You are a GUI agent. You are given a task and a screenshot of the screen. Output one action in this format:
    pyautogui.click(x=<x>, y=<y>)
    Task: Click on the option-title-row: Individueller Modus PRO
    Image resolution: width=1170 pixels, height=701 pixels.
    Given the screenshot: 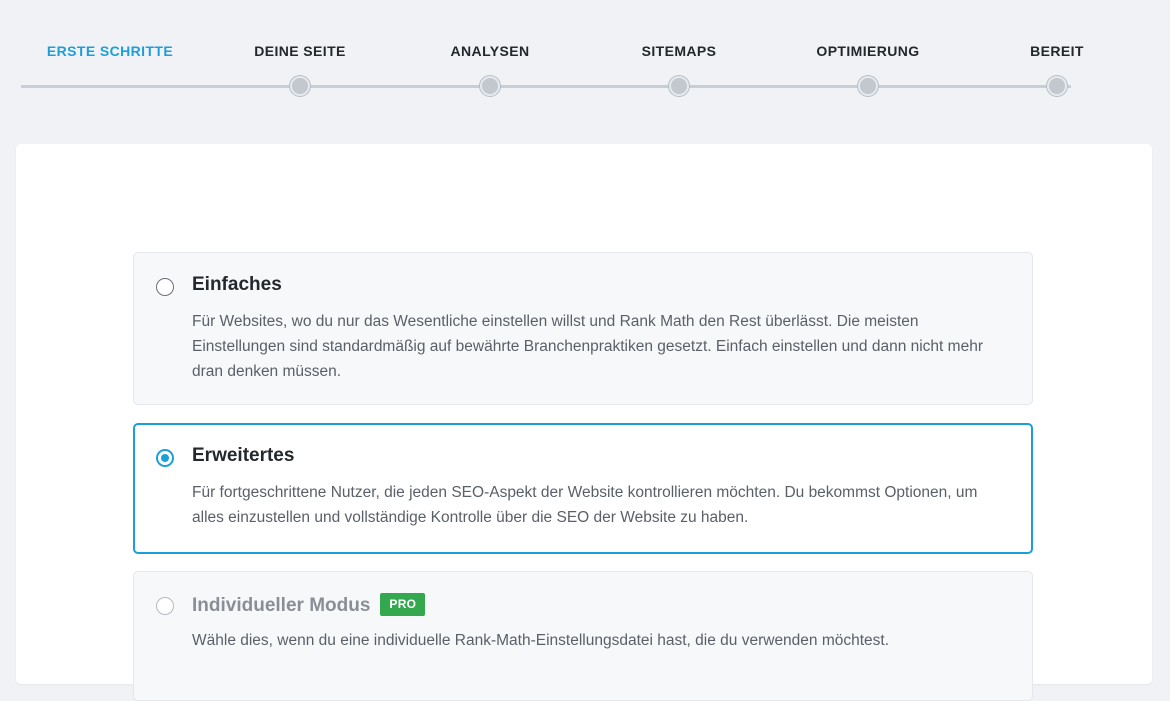 What is the action you would take?
    pyautogui.click(x=309, y=605)
    